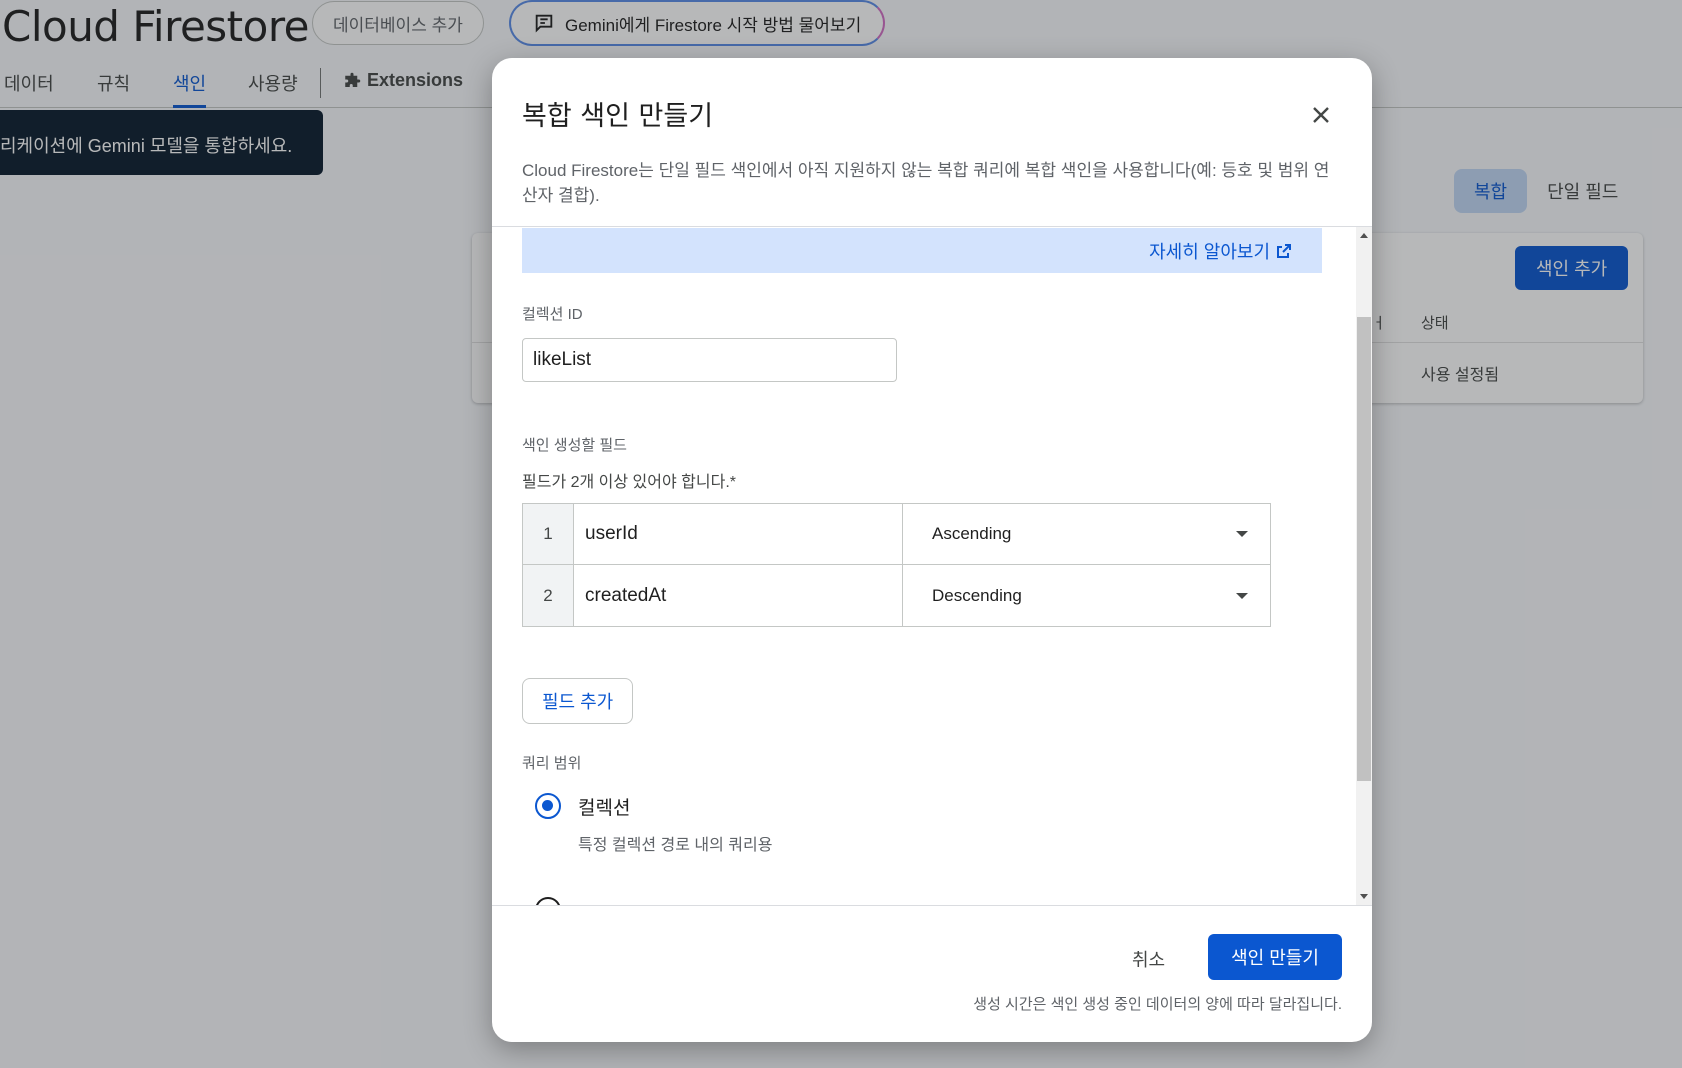  I want to click on field-order-select: Ascending, so click(1086, 534).